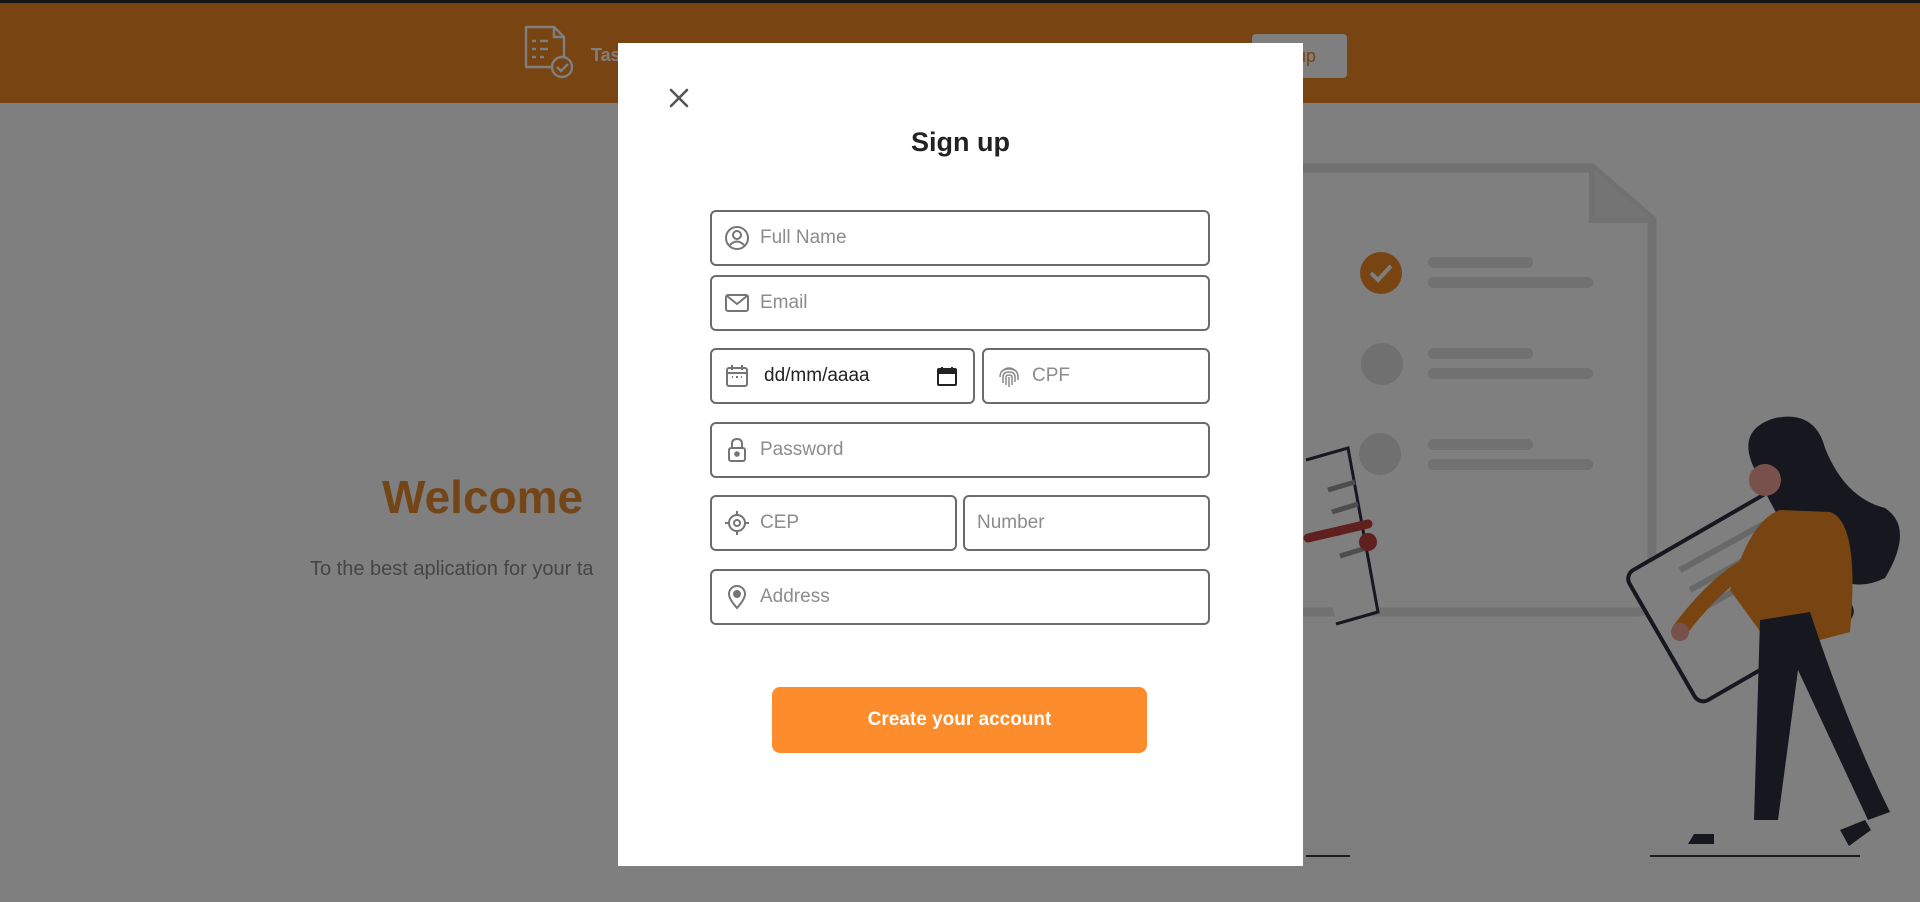 The width and height of the screenshot is (1920, 902). What do you see at coordinates (980, 597) in the screenshot?
I see `address-input` at bounding box center [980, 597].